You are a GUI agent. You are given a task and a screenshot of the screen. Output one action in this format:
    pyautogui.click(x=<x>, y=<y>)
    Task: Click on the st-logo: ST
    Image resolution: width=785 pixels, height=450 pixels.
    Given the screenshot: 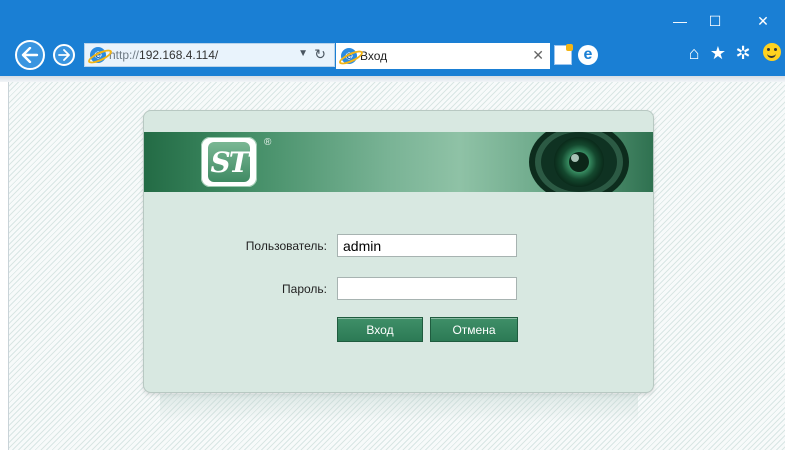 What is the action you would take?
    pyautogui.click(x=230, y=163)
    